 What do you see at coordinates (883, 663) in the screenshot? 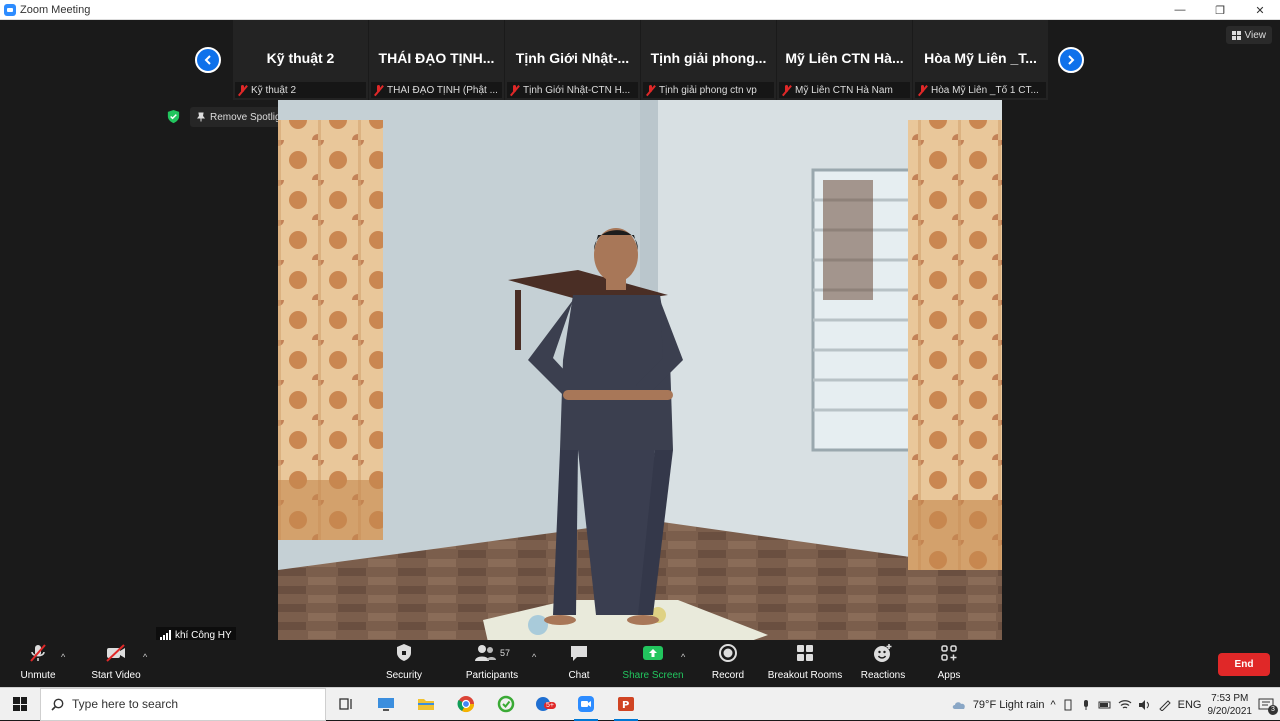
I see `reactions-button: Reactions` at bounding box center [883, 663].